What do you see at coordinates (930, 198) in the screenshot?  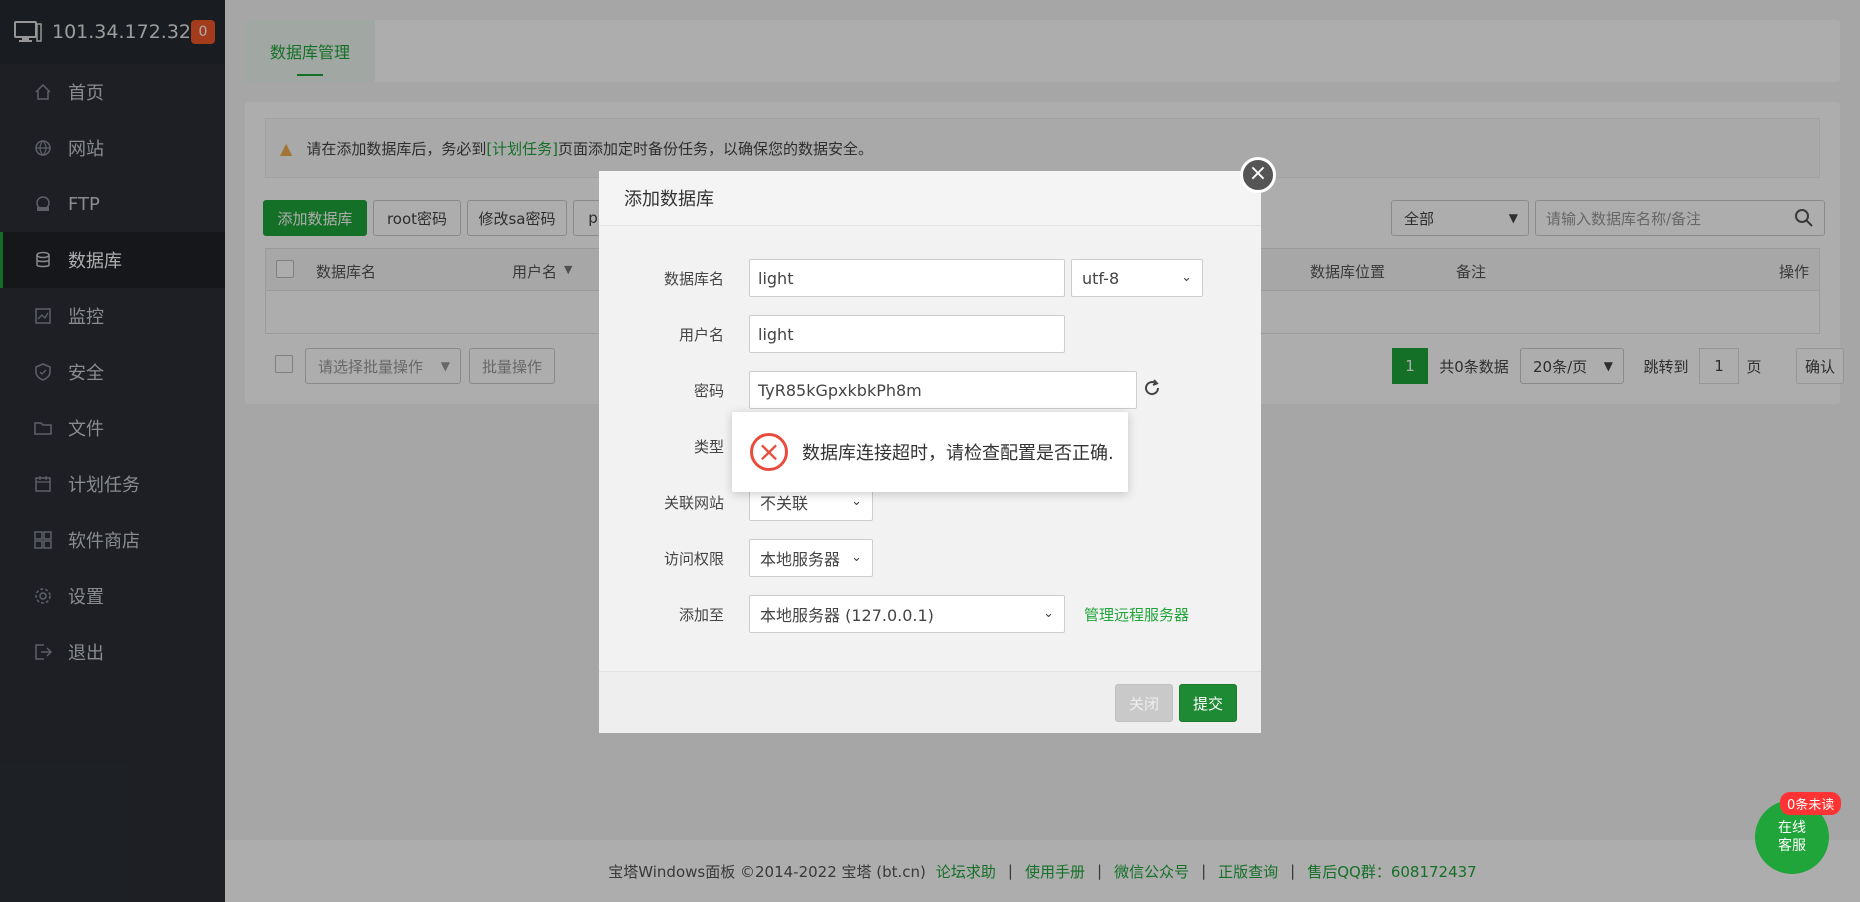 I see `dialog-title: 添加数据库` at bounding box center [930, 198].